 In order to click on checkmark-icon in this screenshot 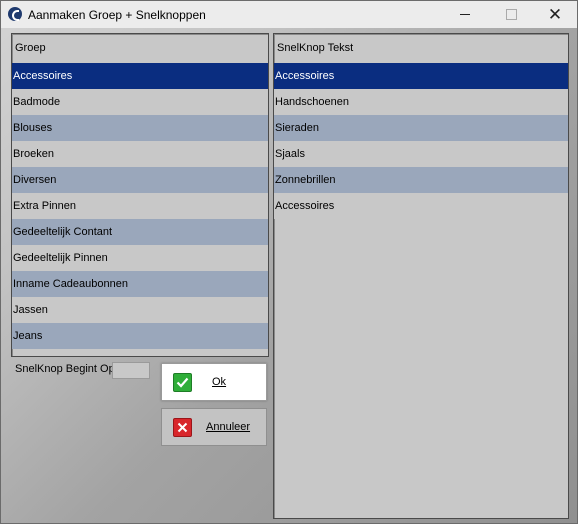, I will do `click(182, 382)`.